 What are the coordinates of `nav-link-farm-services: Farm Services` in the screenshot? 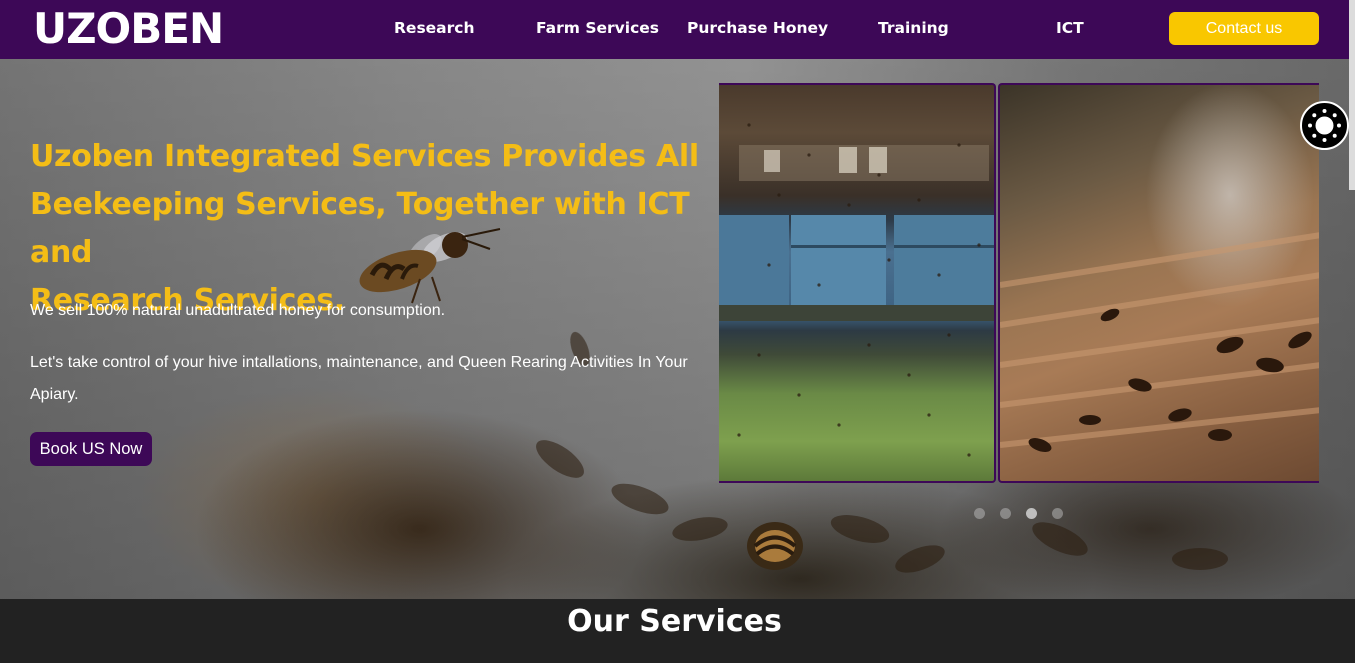 It's located at (597, 28).